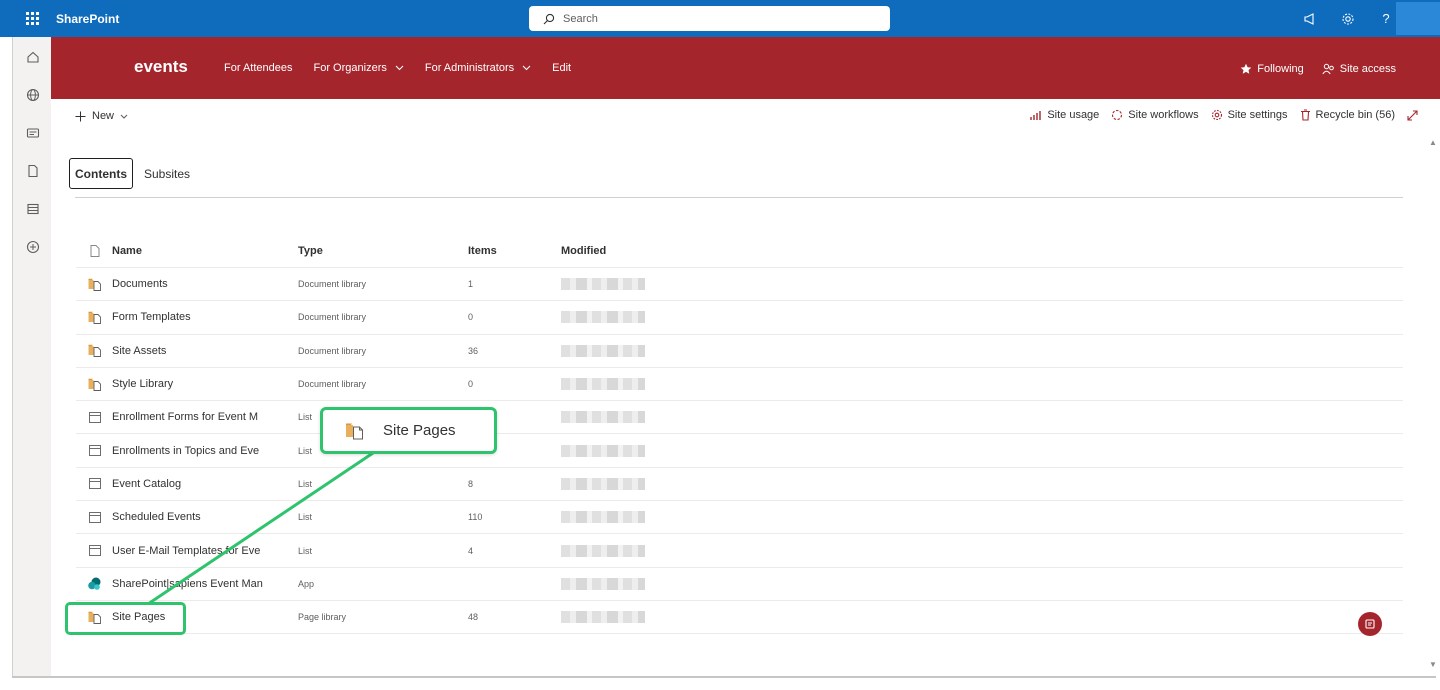  What do you see at coordinates (561, 68) in the screenshot?
I see `nav-edit: Edit` at bounding box center [561, 68].